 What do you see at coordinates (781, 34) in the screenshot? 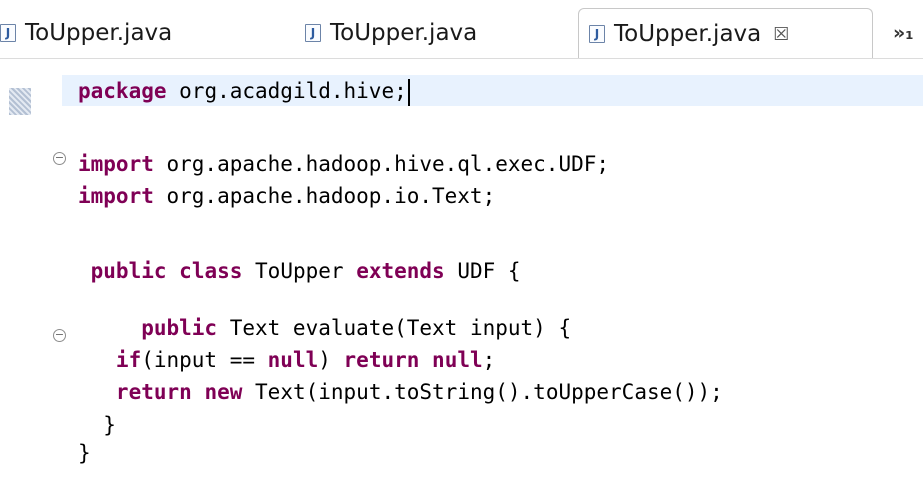
I see `close-tab-icon: ☒` at bounding box center [781, 34].